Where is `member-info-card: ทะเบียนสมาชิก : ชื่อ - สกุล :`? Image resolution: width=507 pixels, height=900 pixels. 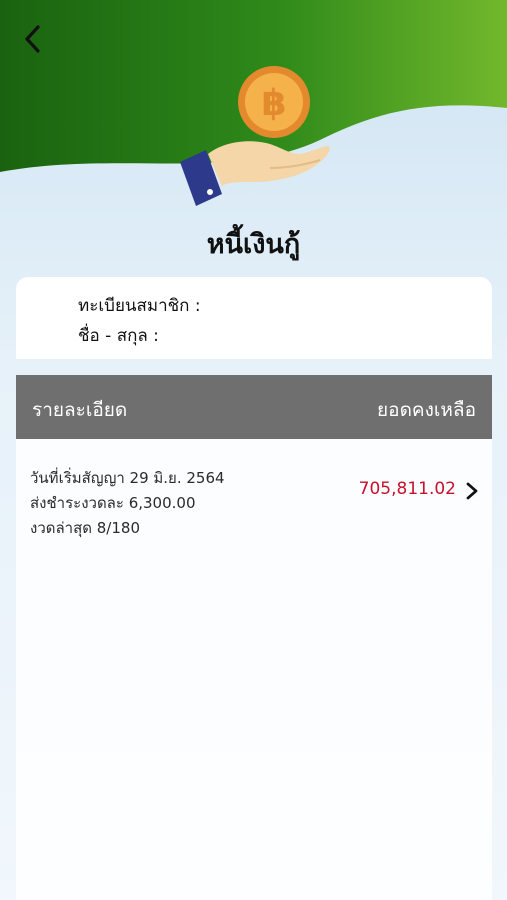 member-info-card: ทะเบียนสมาชิก : ชื่อ - สกุล : is located at coordinates (254, 318).